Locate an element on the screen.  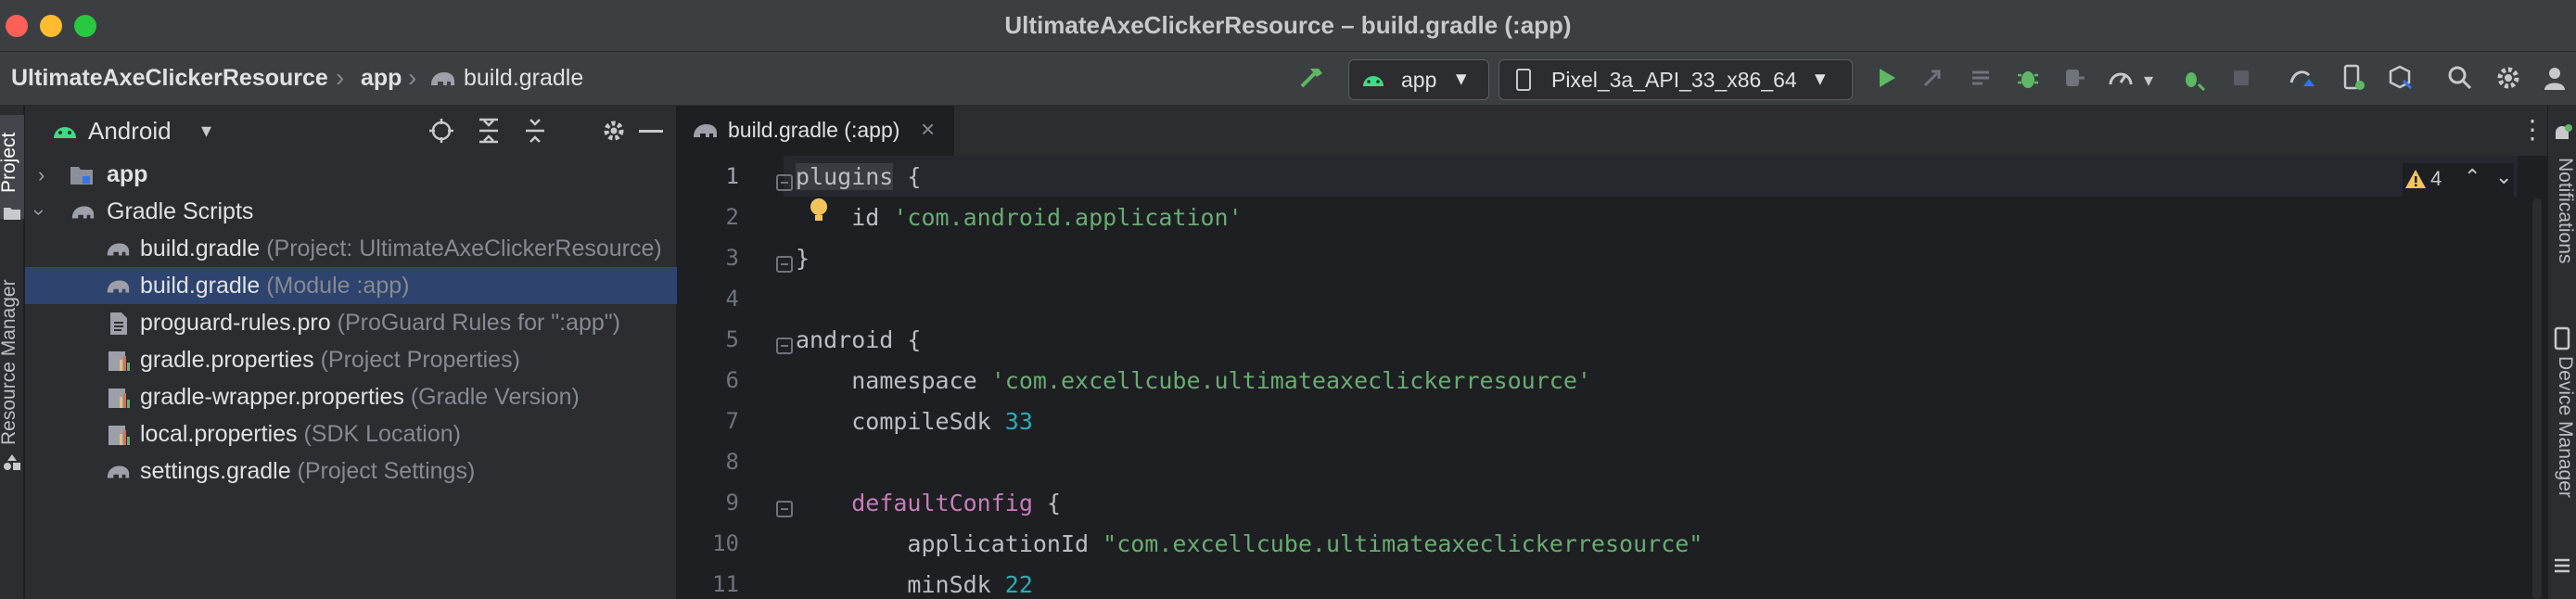
line-number: 9 is located at coordinates (732, 503).